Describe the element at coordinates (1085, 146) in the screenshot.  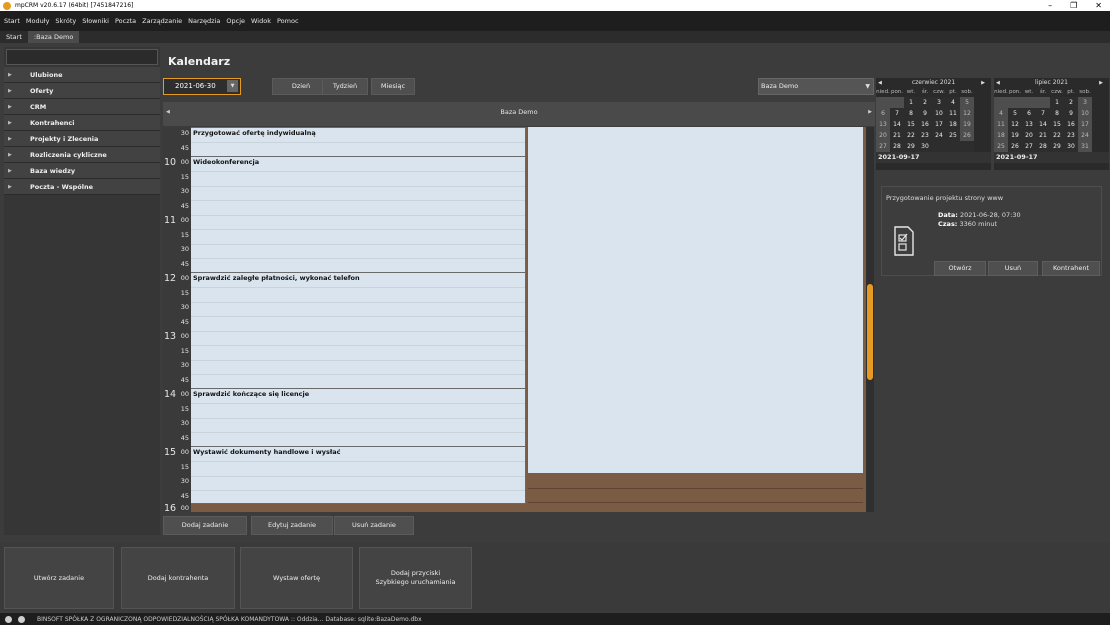
I see `day-cell: 31` at that location.